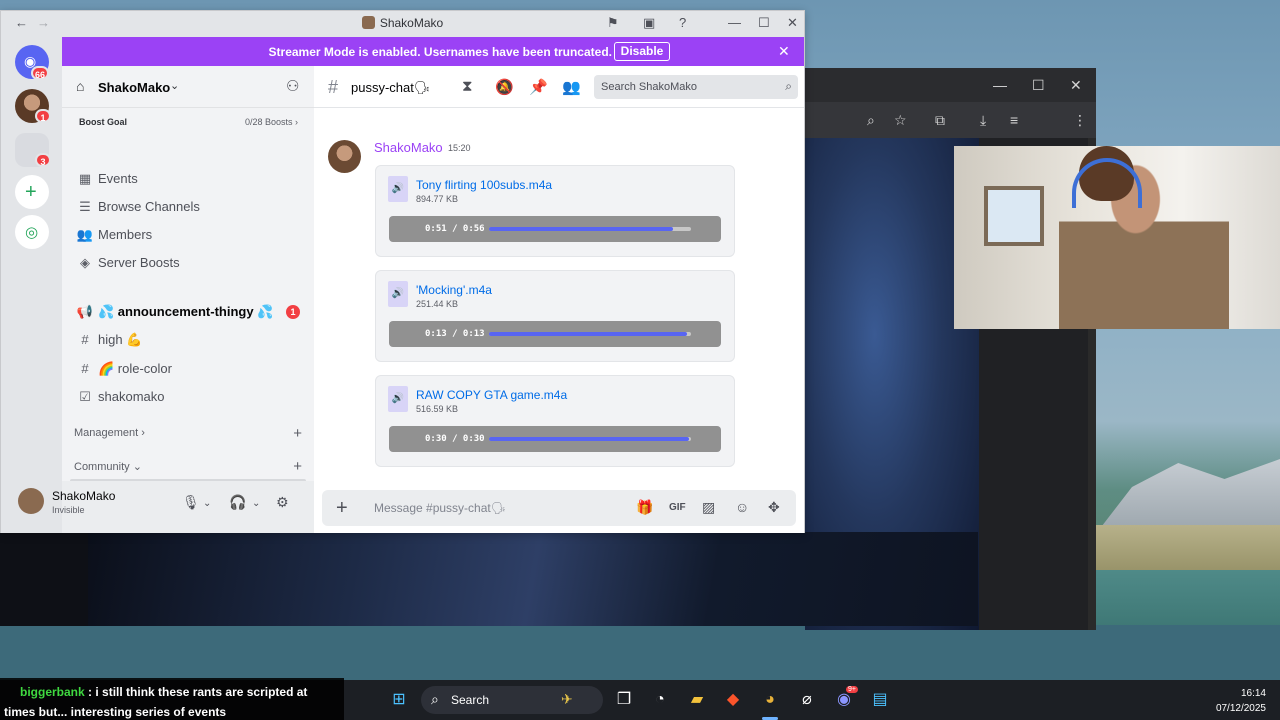 This screenshot has width=1280, height=720. What do you see at coordinates (408, 147) in the screenshot?
I see `message-author: ShakoMako` at bounding box center [408, 147].